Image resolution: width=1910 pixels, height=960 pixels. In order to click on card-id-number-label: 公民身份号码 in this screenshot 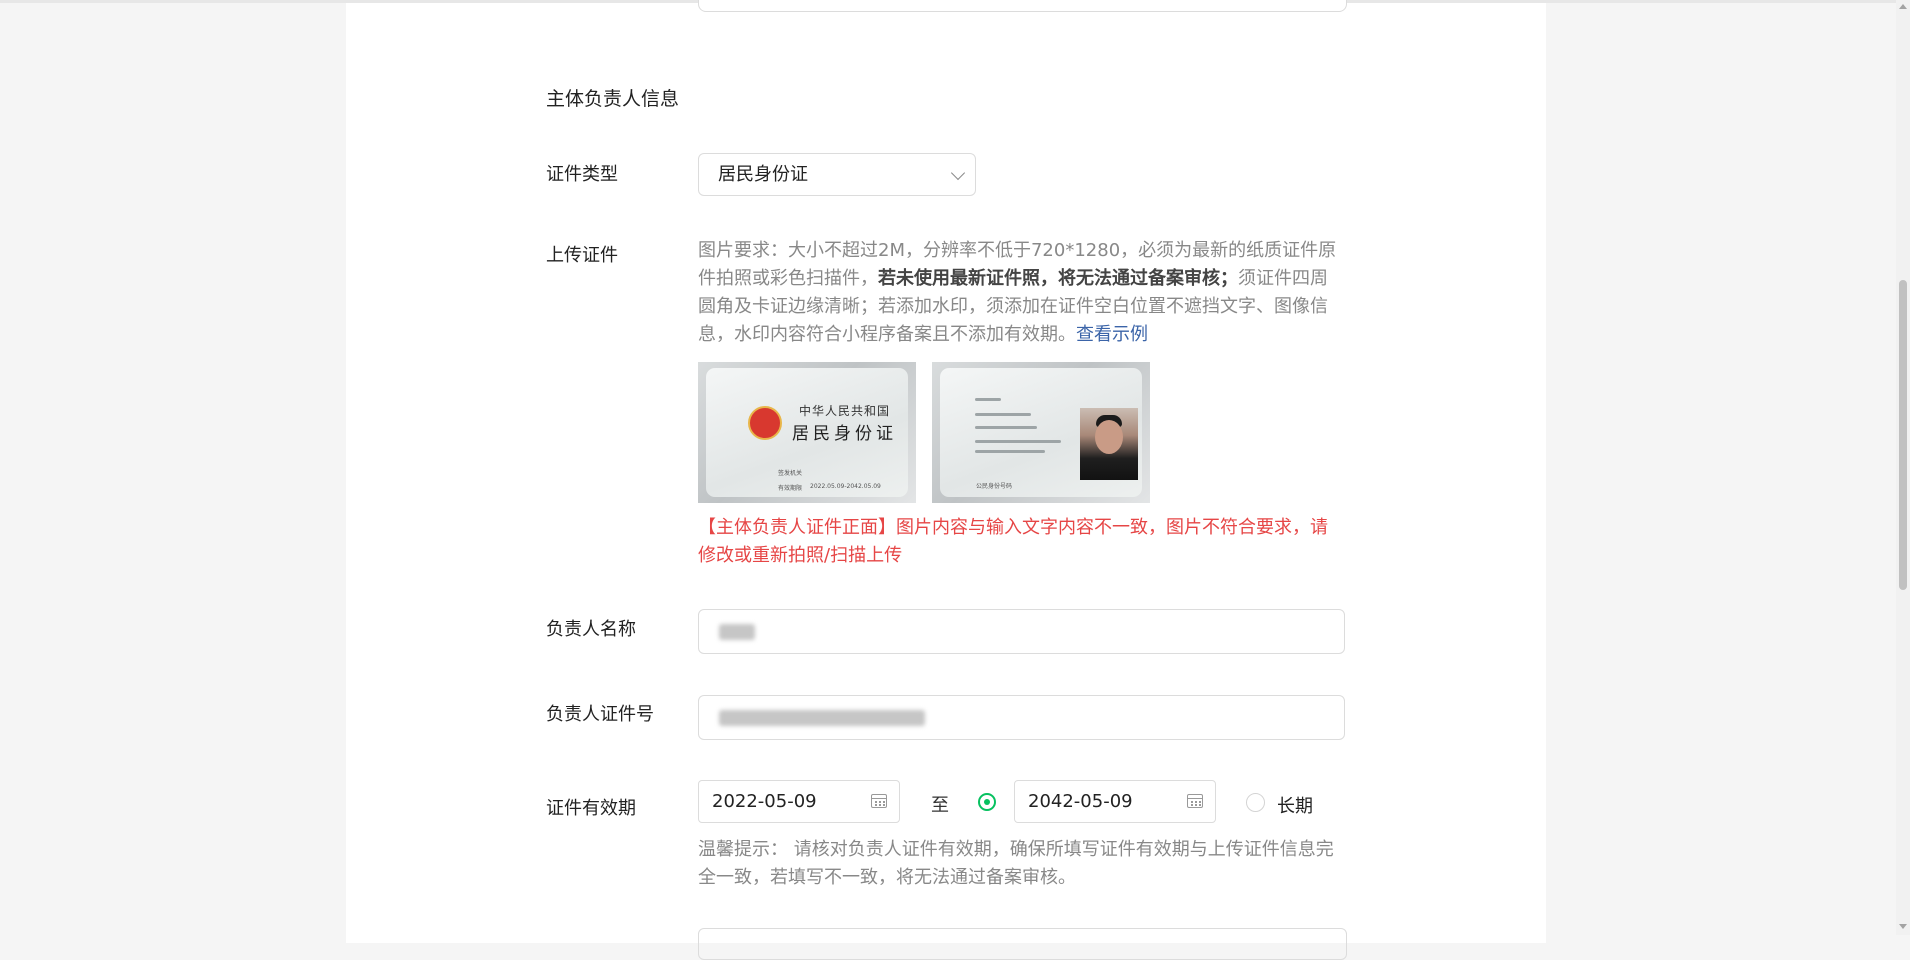, I will do `click(994, 486)`.